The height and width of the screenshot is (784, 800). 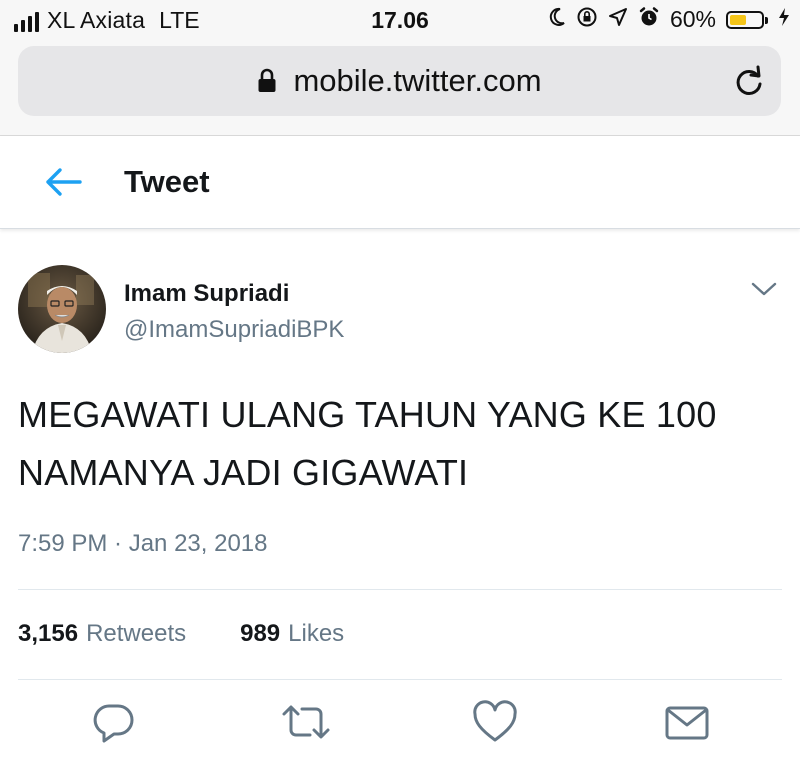 I want to click on user-handle: @ImamSupriadiBPK, so click(x=234, y=330).